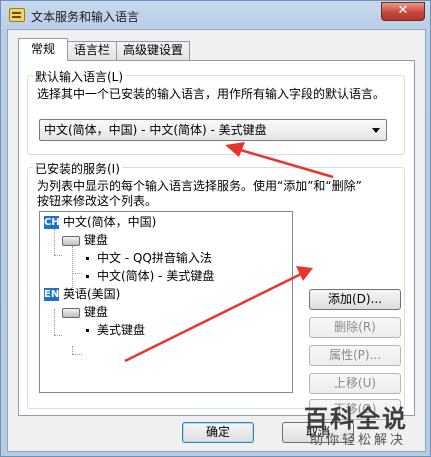 The width and height of the screenshot is (431, 457). I want to click on default-language-select: 中文(简体，中国) - 中文(简体) - 美式键盘, so click(213, 130).